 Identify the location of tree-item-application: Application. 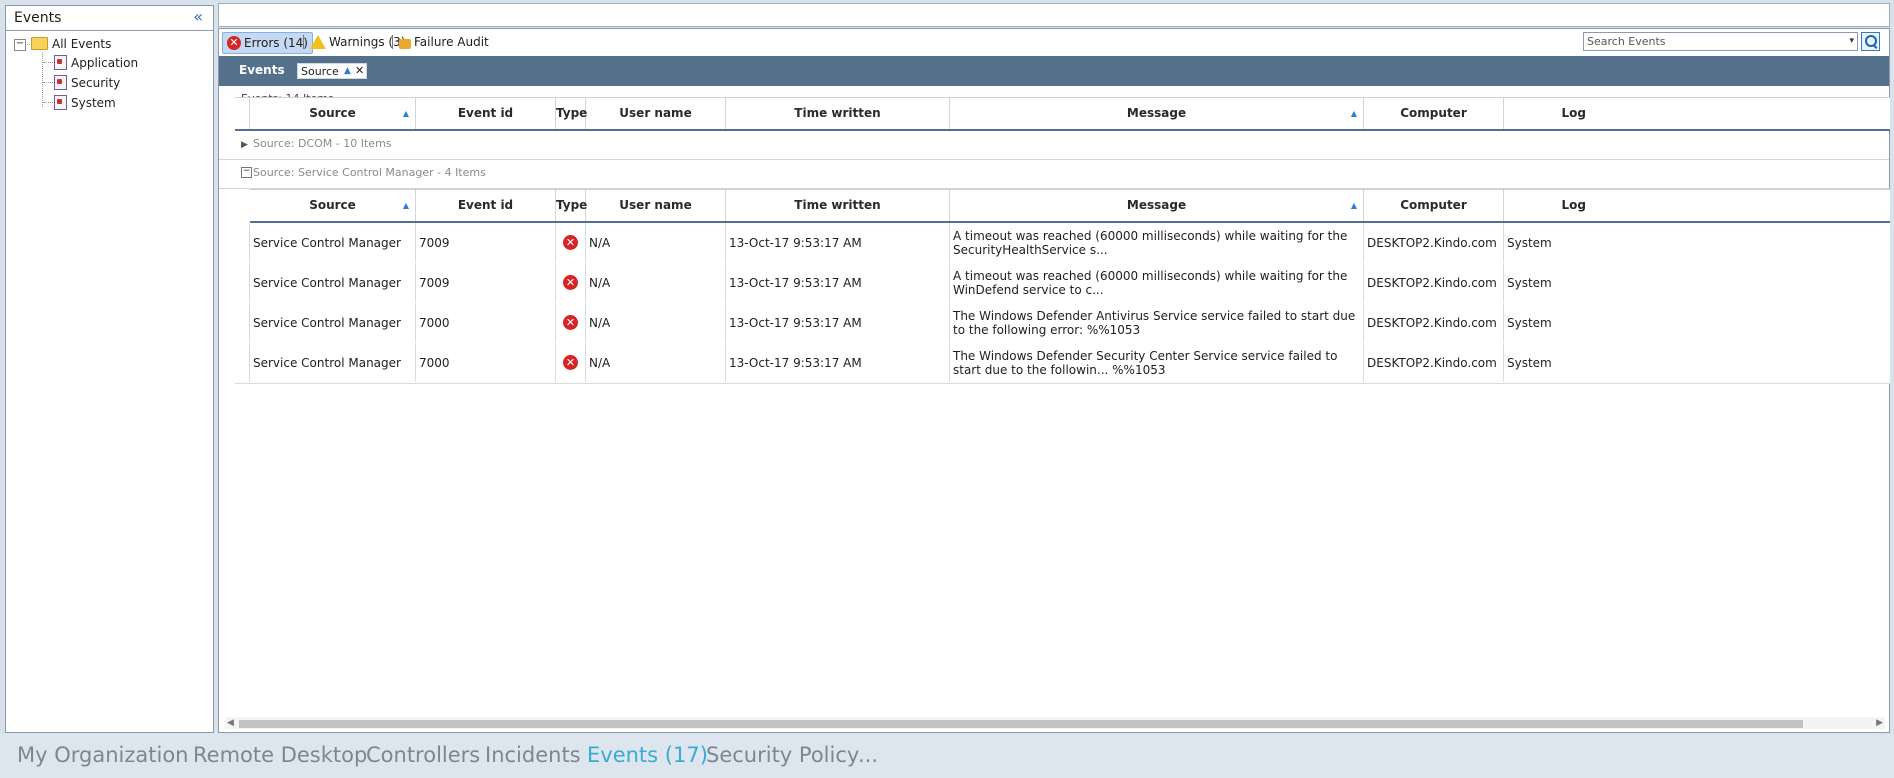
(96, 63).